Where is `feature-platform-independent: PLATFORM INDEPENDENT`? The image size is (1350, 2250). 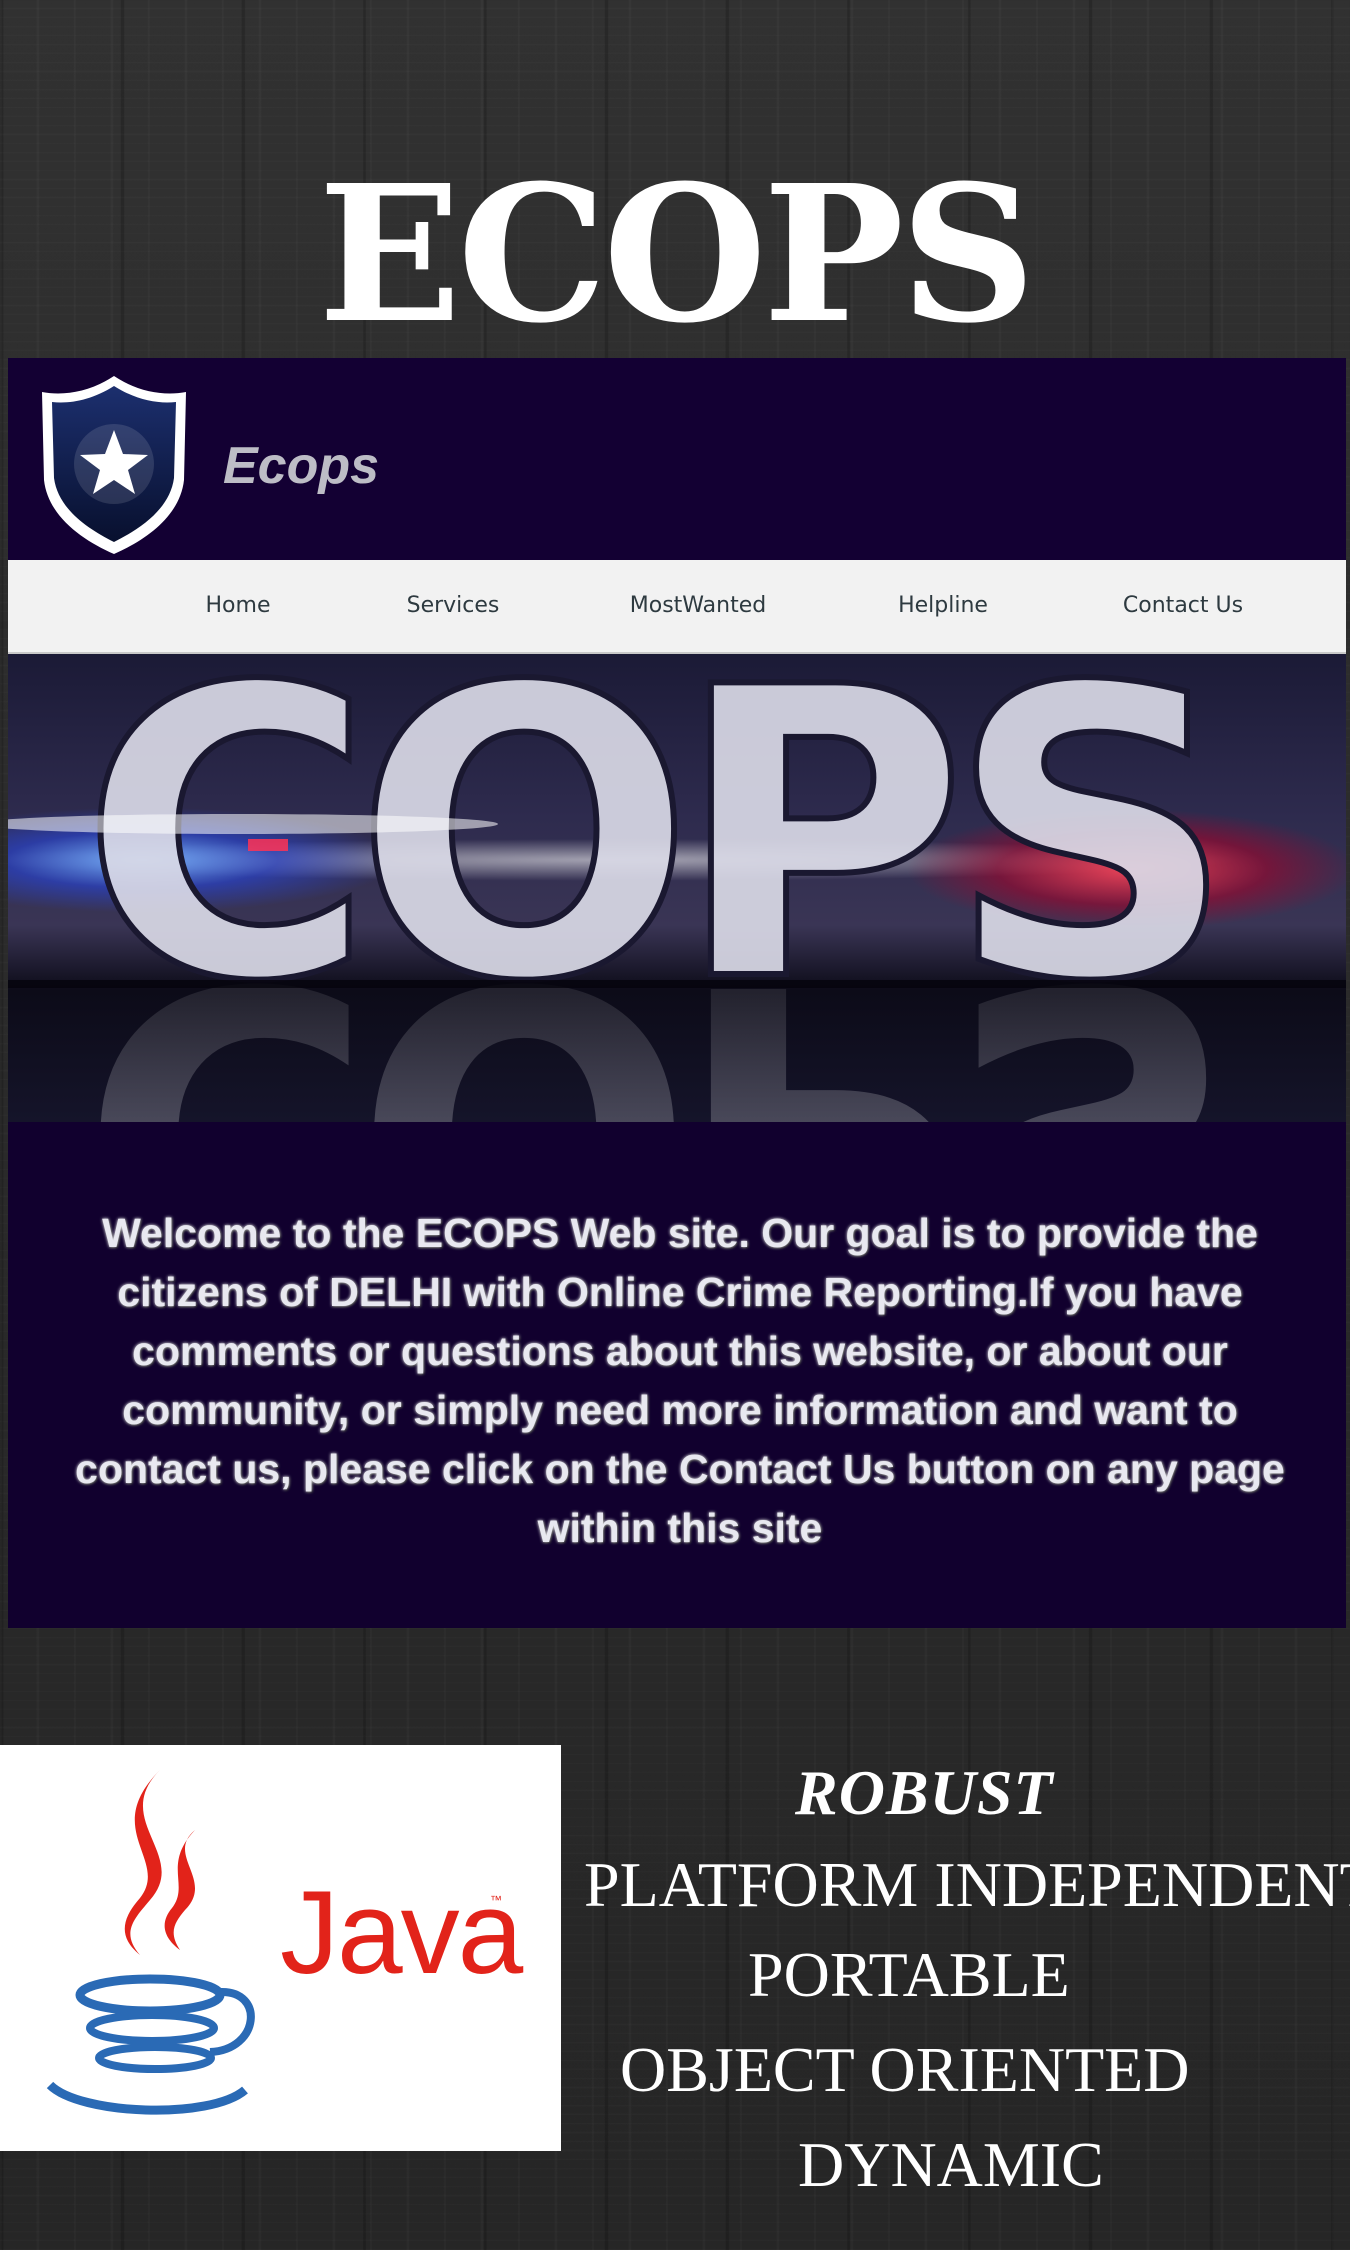 feature-platform-independent: PLATFORM INDEPENDENT is located at coordinates (967, 1884).